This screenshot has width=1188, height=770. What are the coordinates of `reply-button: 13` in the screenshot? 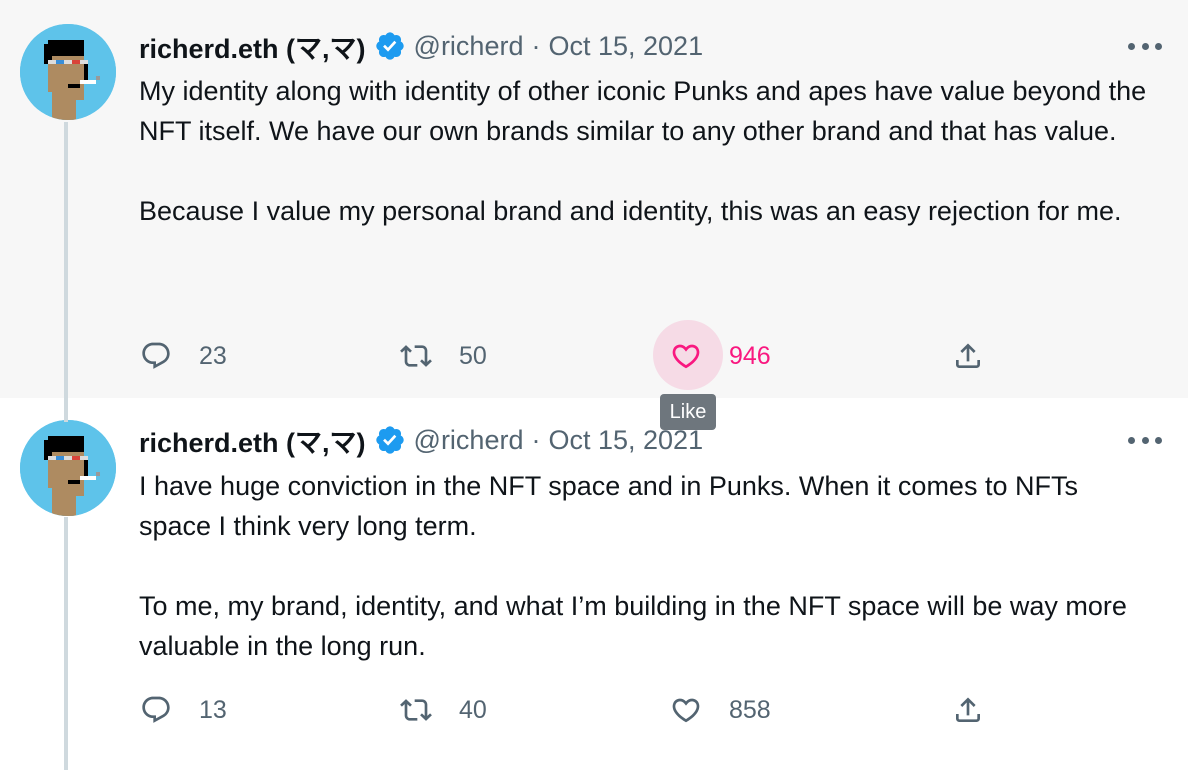 It's located at (183, 710).